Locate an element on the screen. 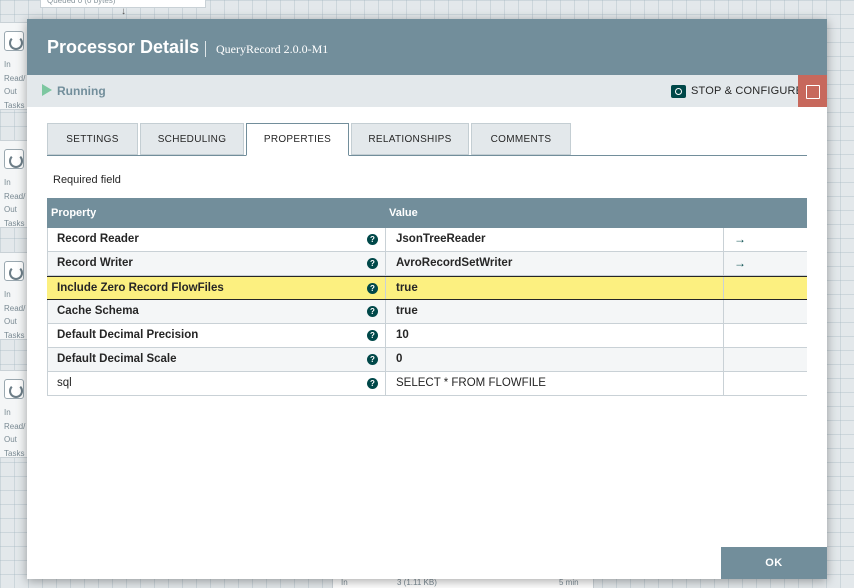  property-value: AvroRecordSetWriter is located at coordinates (454, 263).